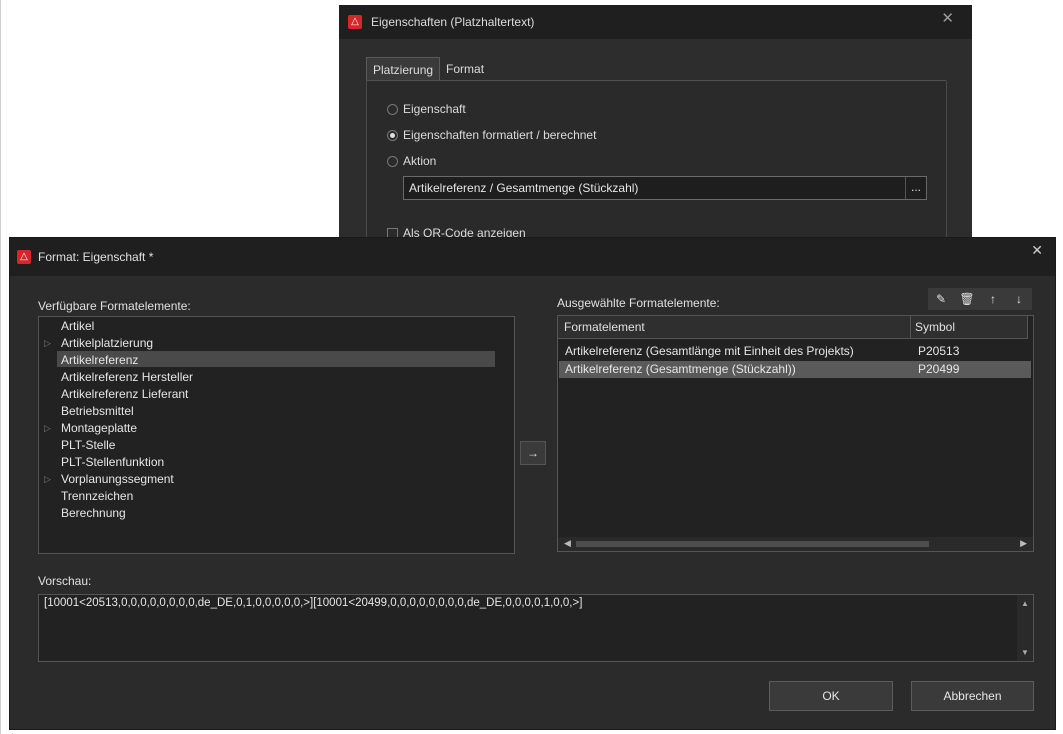 The image size is (1063, 734). I want to click on qr-code-option: Als QR-Code anzeigen, so click(456, 231).